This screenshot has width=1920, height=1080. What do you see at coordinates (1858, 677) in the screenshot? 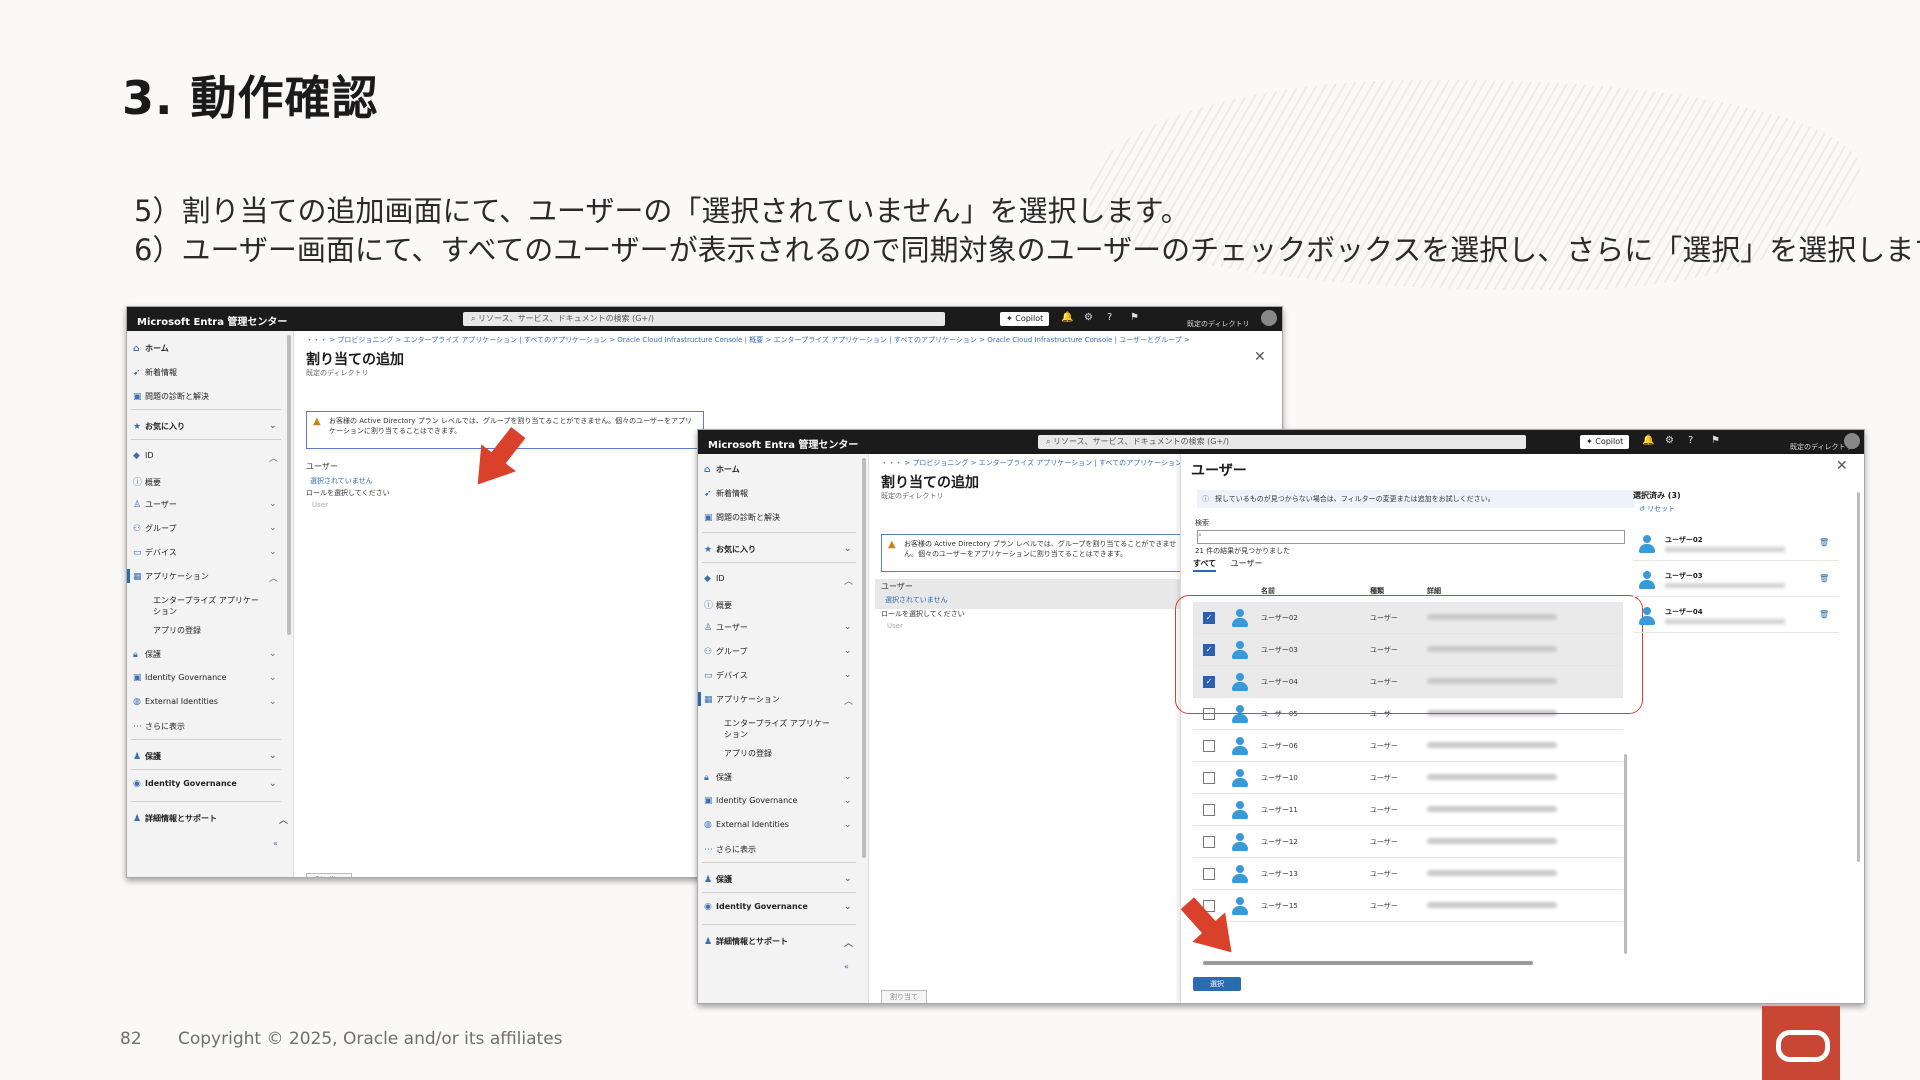
I see `panel-scrollbar` at bounding box center [1858, 677].